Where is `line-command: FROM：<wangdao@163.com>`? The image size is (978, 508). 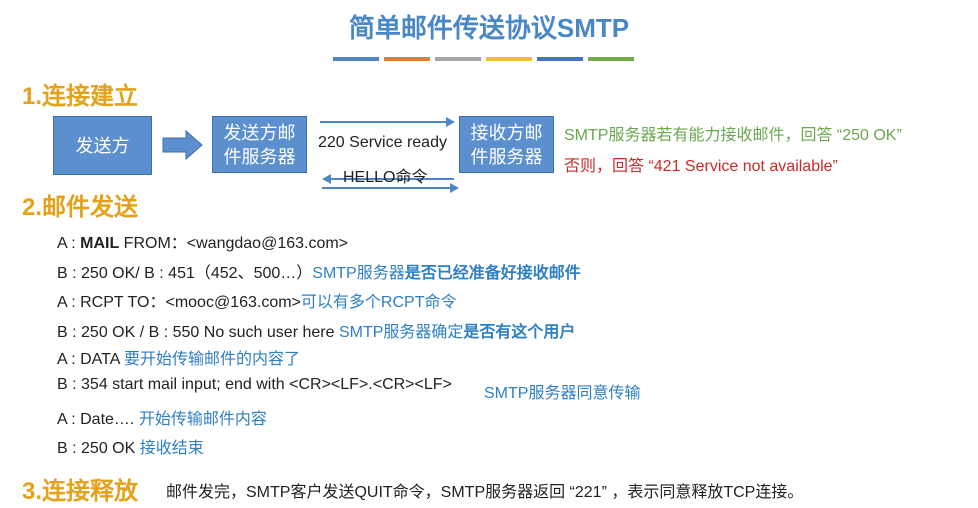 line-command: FROM：<wangdao@163.com> is located at coordinates (234, 243).